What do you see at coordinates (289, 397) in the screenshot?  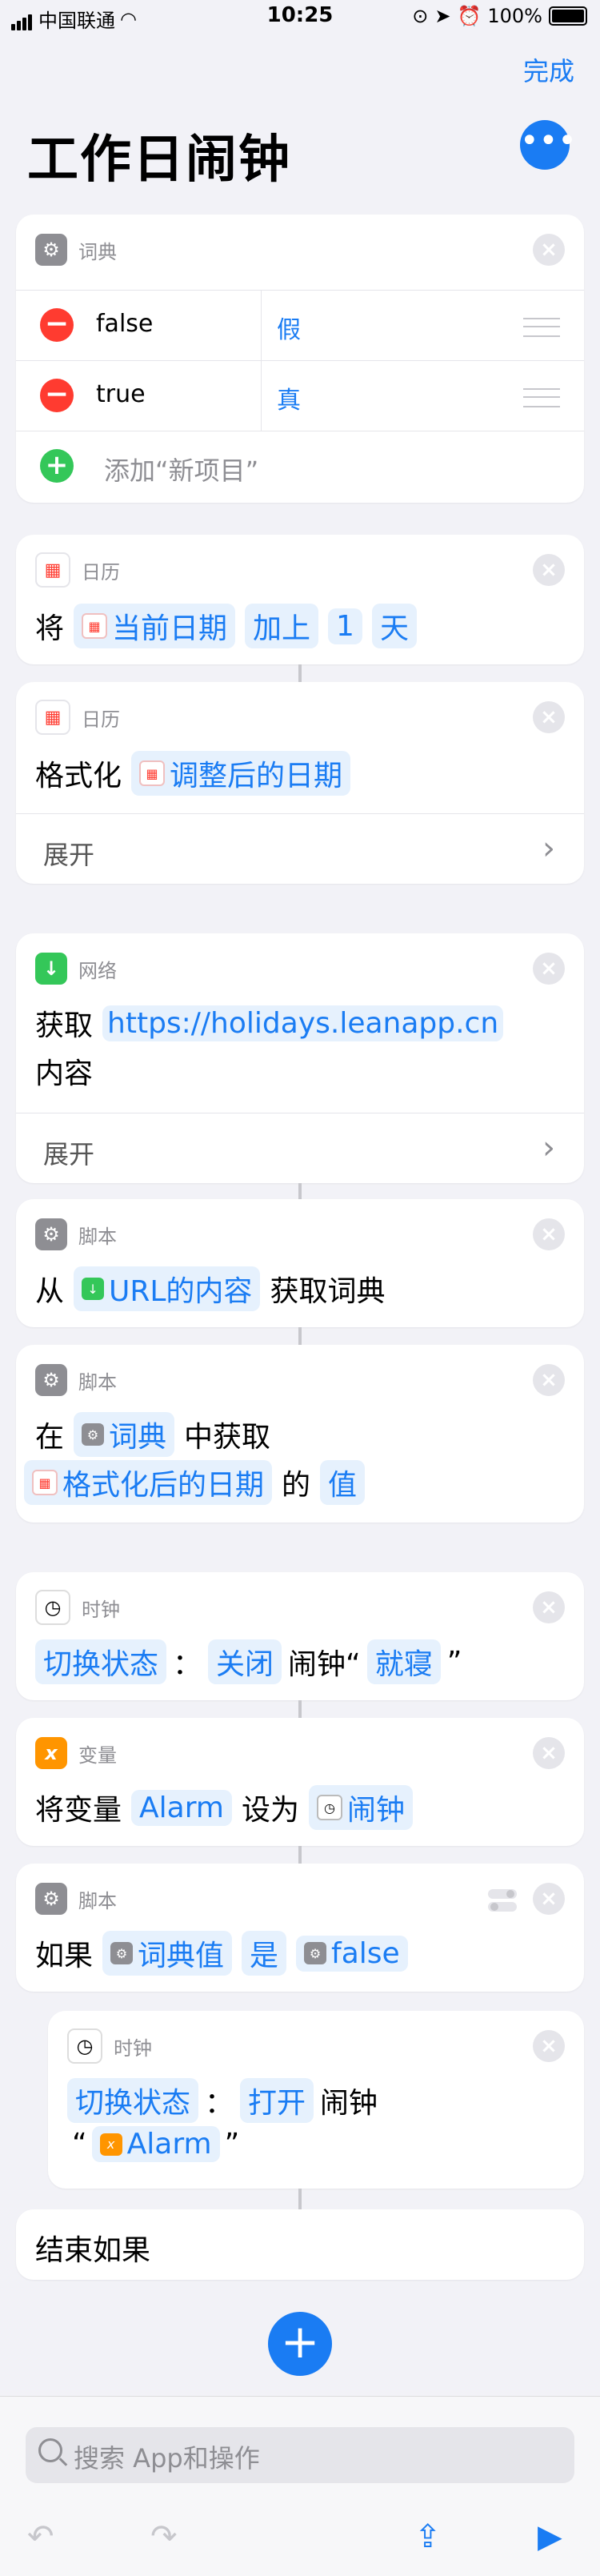 I see `dict-value: 真` at bounding box center [289, 397].